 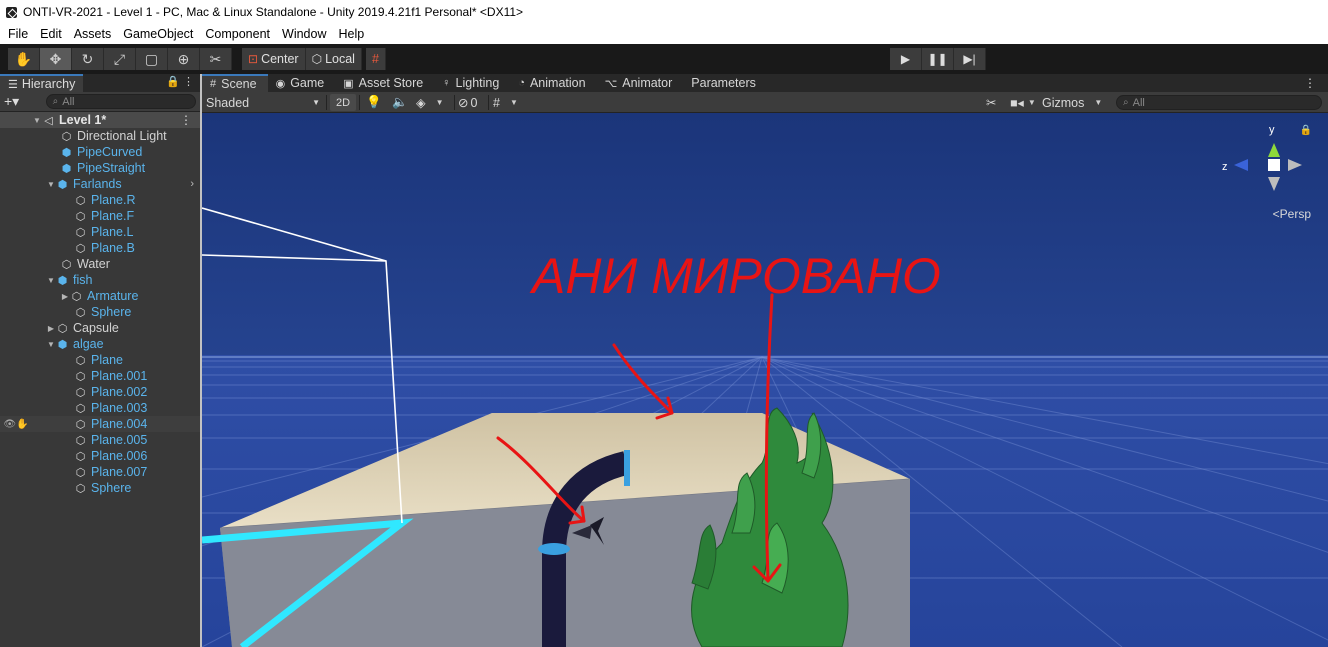 I want to click on tab-lighting: ♀ Lighting, so click(x=472, y=83).